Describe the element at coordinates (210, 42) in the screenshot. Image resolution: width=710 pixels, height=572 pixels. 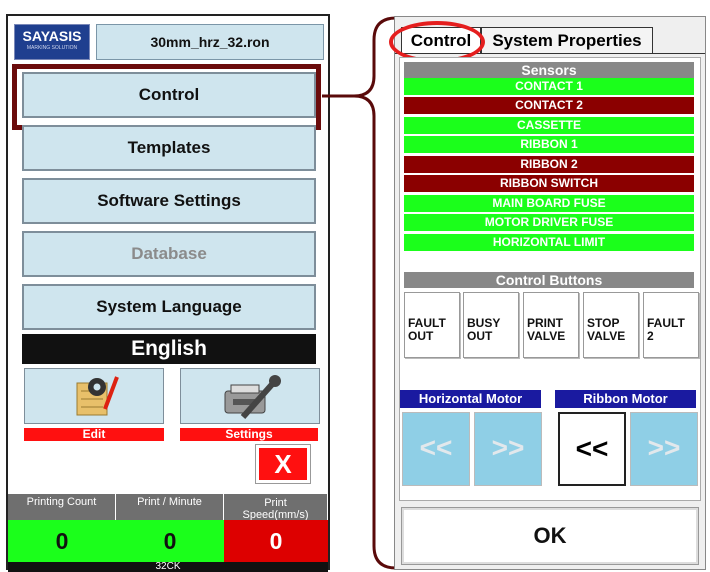
I see `template-filename: 30mm_hrz_32.ron` at that location.